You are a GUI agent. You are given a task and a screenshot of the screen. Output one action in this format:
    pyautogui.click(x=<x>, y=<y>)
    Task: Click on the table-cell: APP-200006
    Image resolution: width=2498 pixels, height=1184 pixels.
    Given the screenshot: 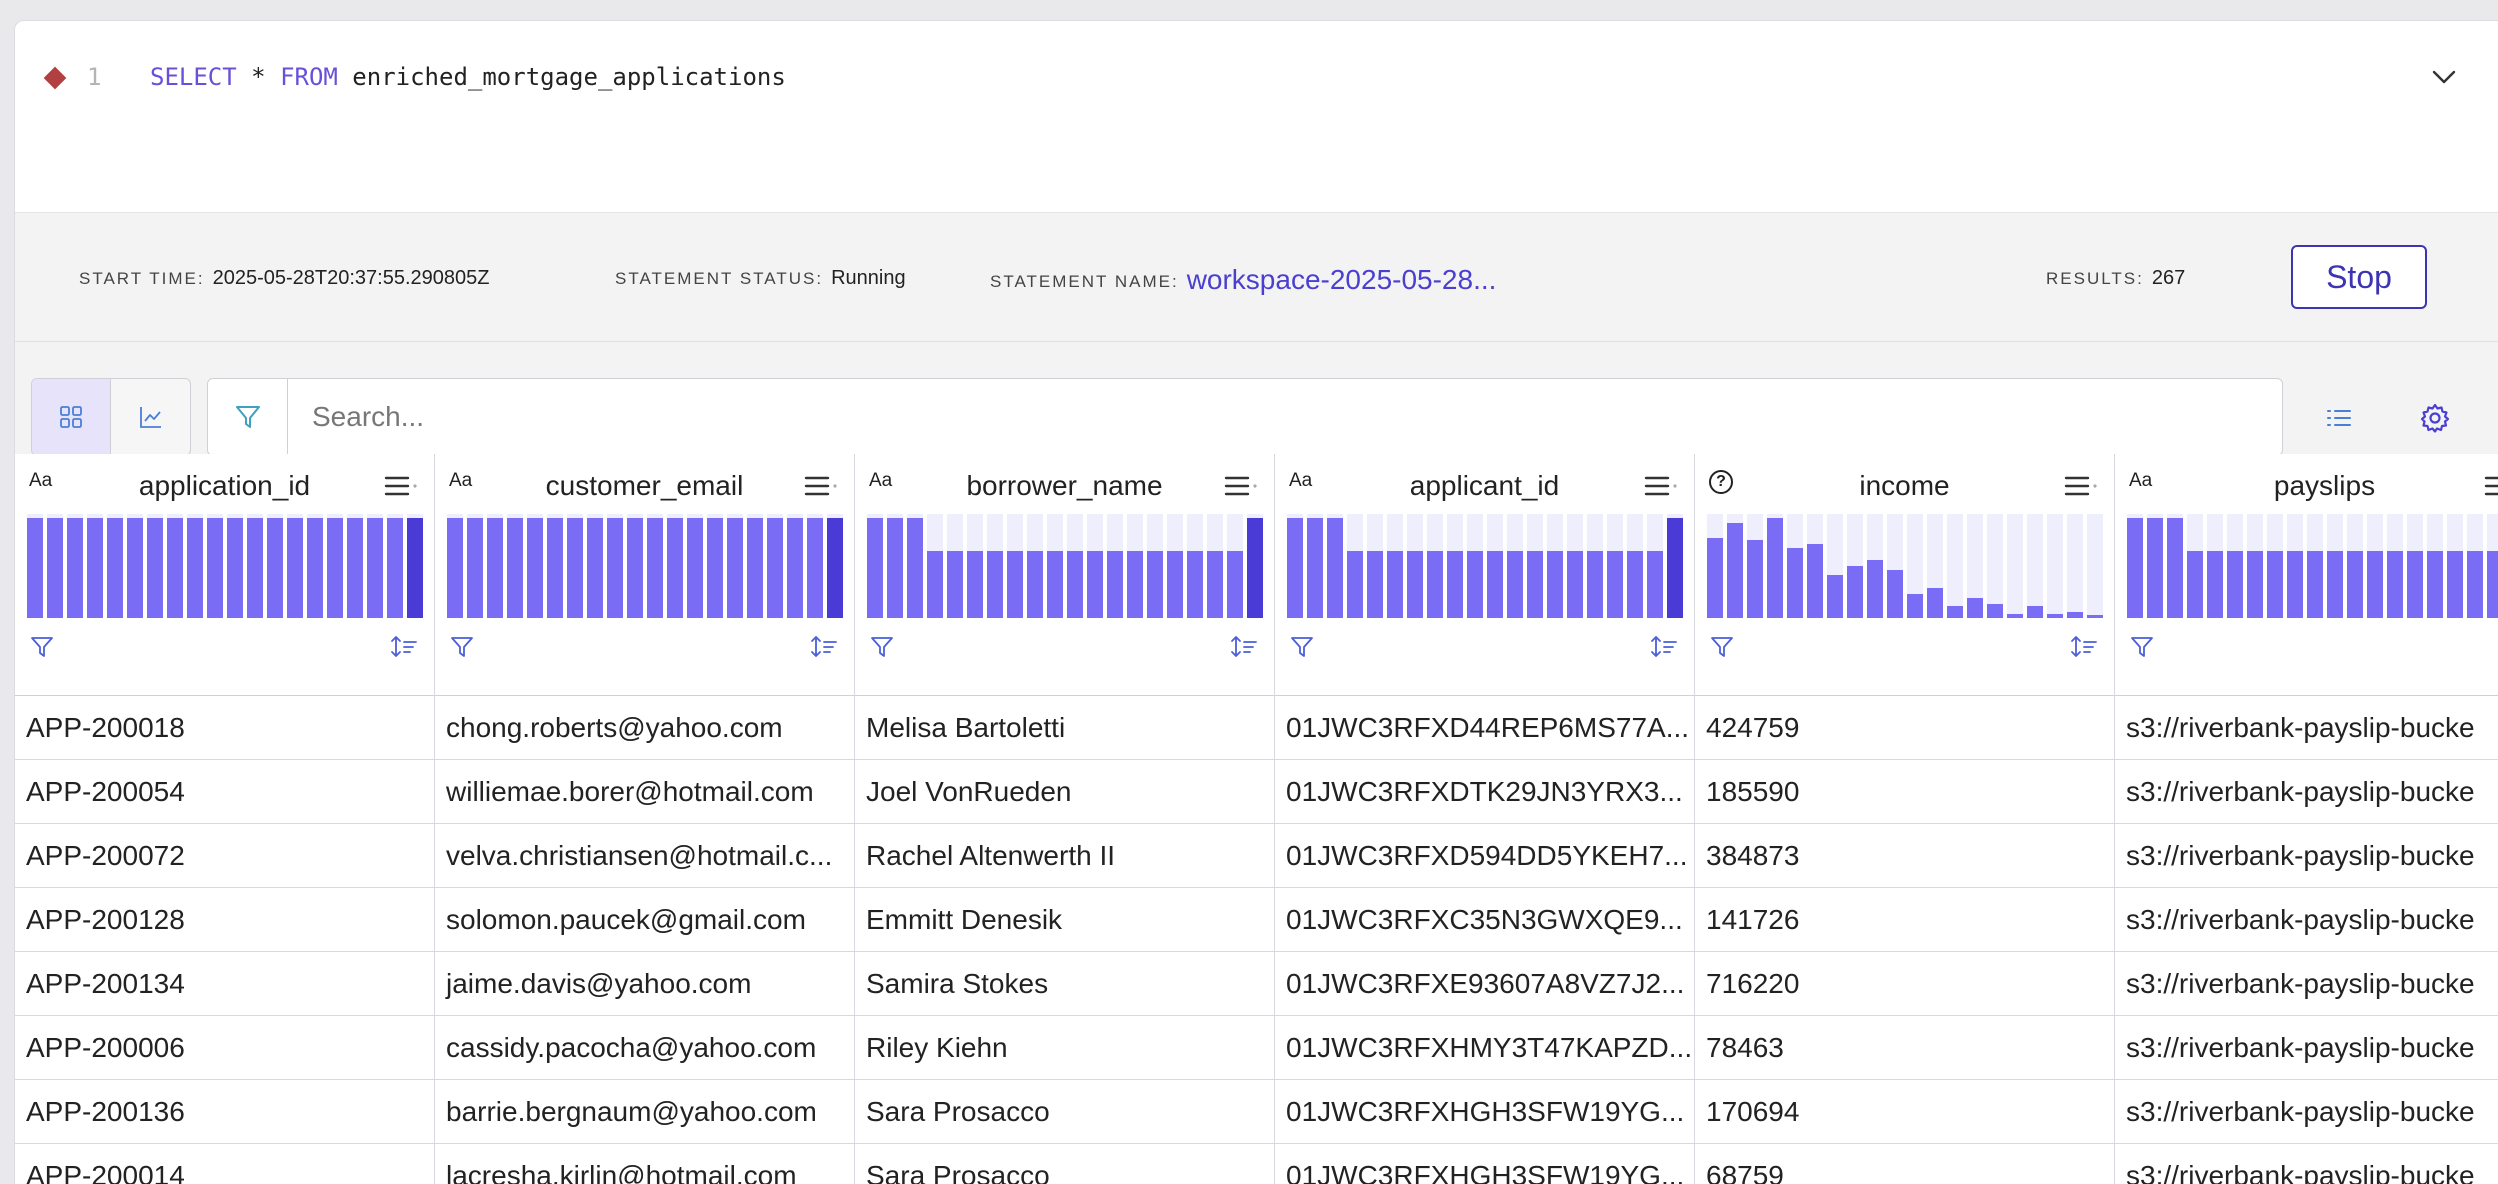 What is the action you would take?
    pyautogui.click(x=224, y=1048)
    